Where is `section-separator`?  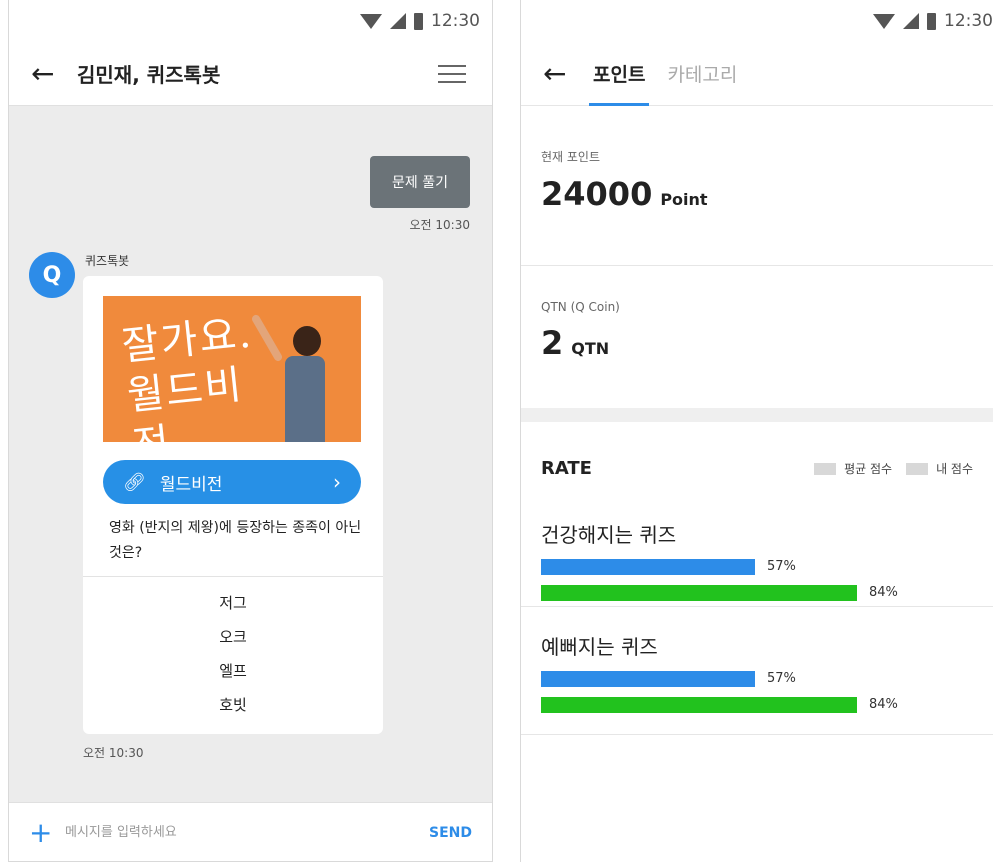 section-separator is located at coordinates (757, 415).